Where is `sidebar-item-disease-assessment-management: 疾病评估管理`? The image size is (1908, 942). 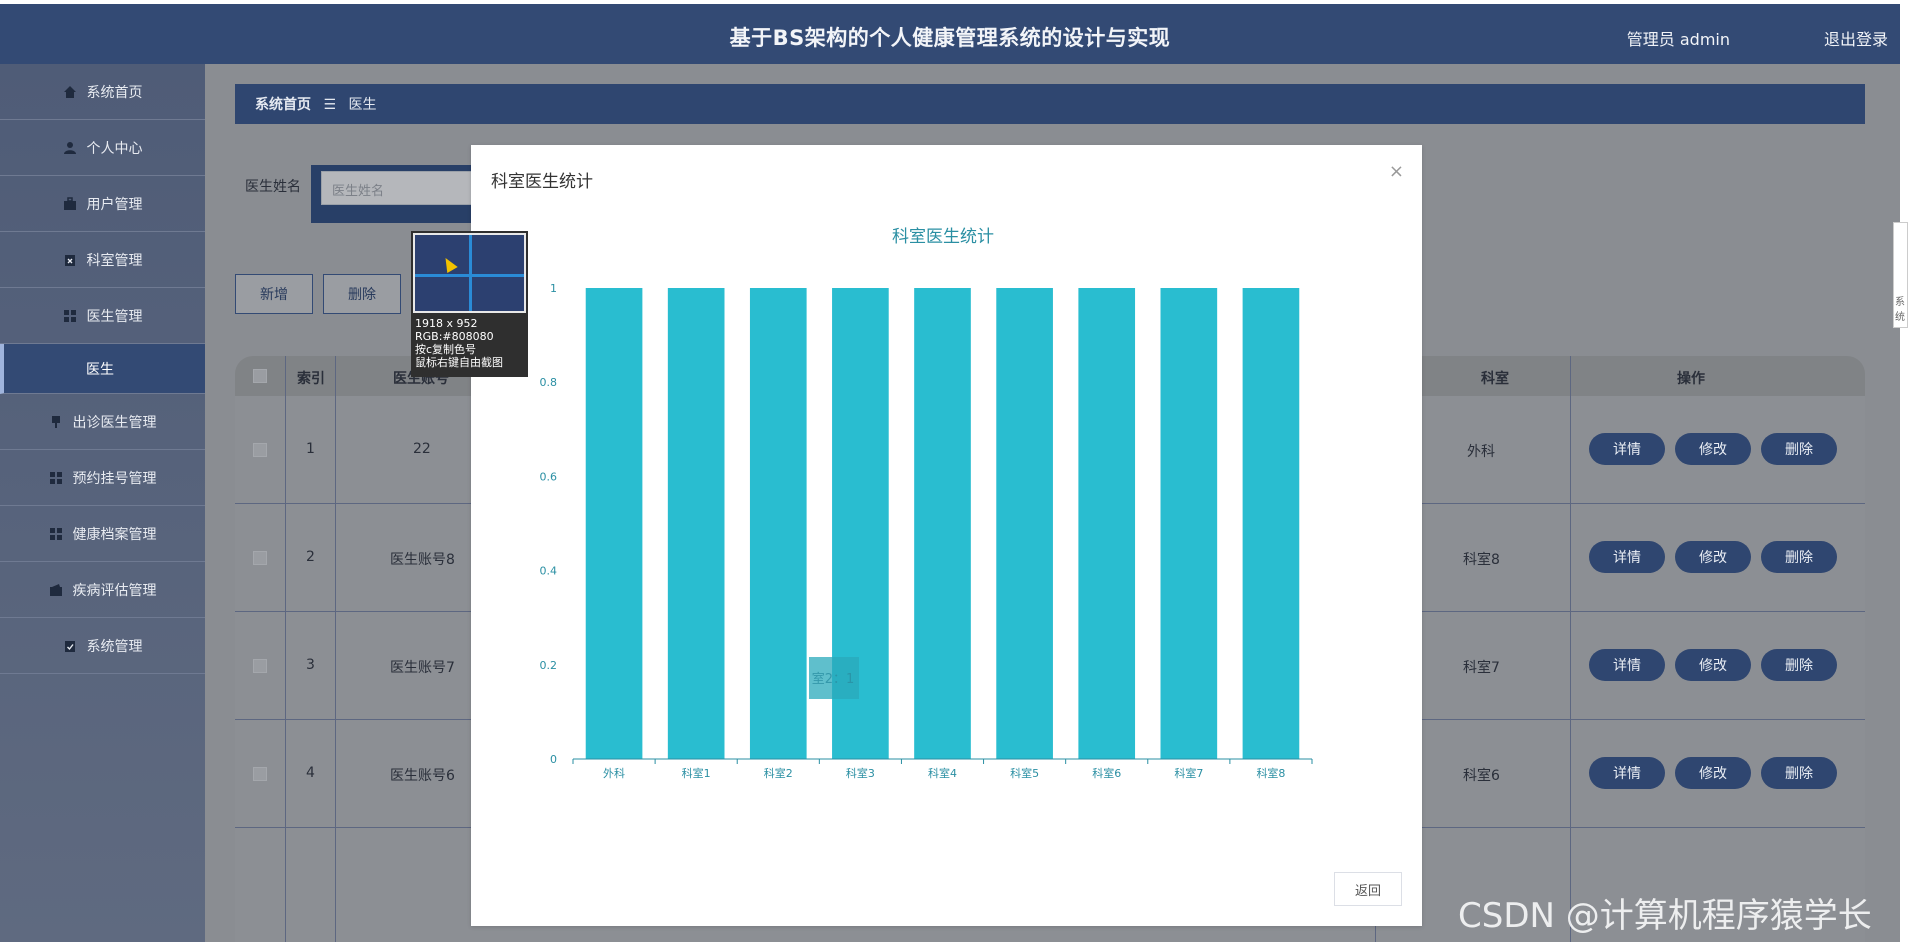 sidebar-item-disease-assessment-management: 疾病评估管理 is located at coordinates (102, 590).